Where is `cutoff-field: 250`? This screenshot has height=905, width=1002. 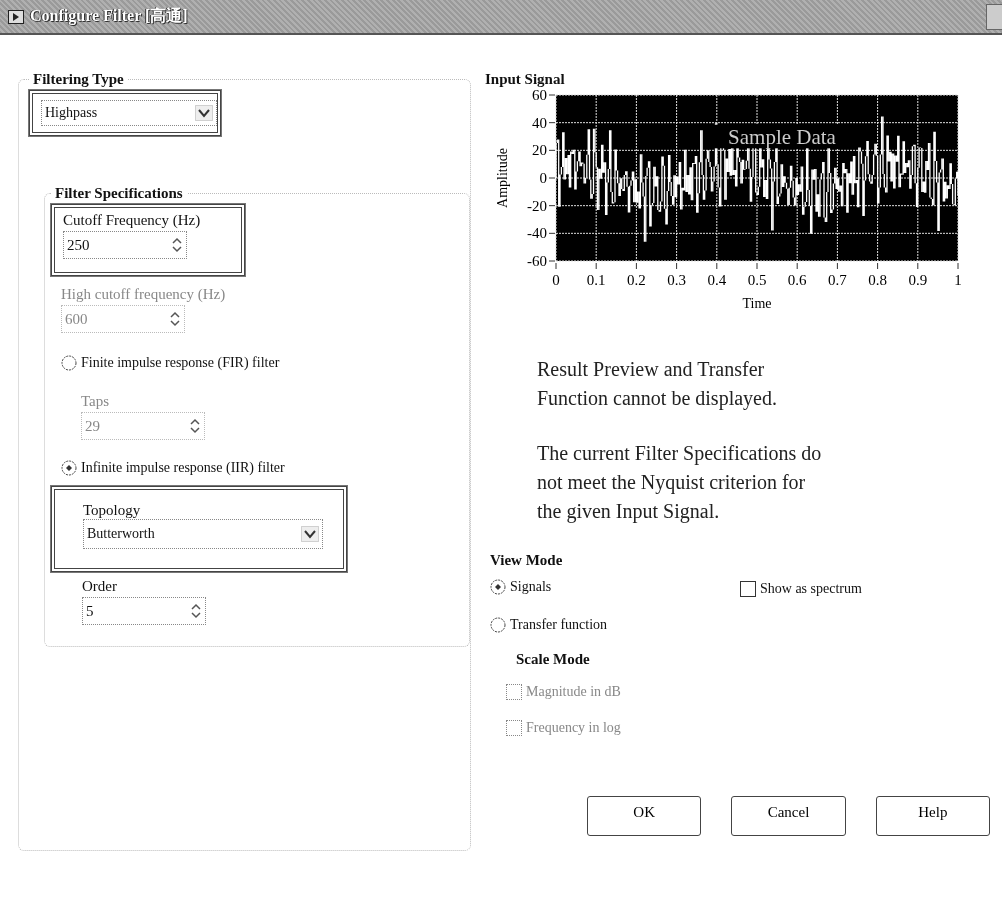 cutoff-field: 250 is located at coordinates (125, 245).